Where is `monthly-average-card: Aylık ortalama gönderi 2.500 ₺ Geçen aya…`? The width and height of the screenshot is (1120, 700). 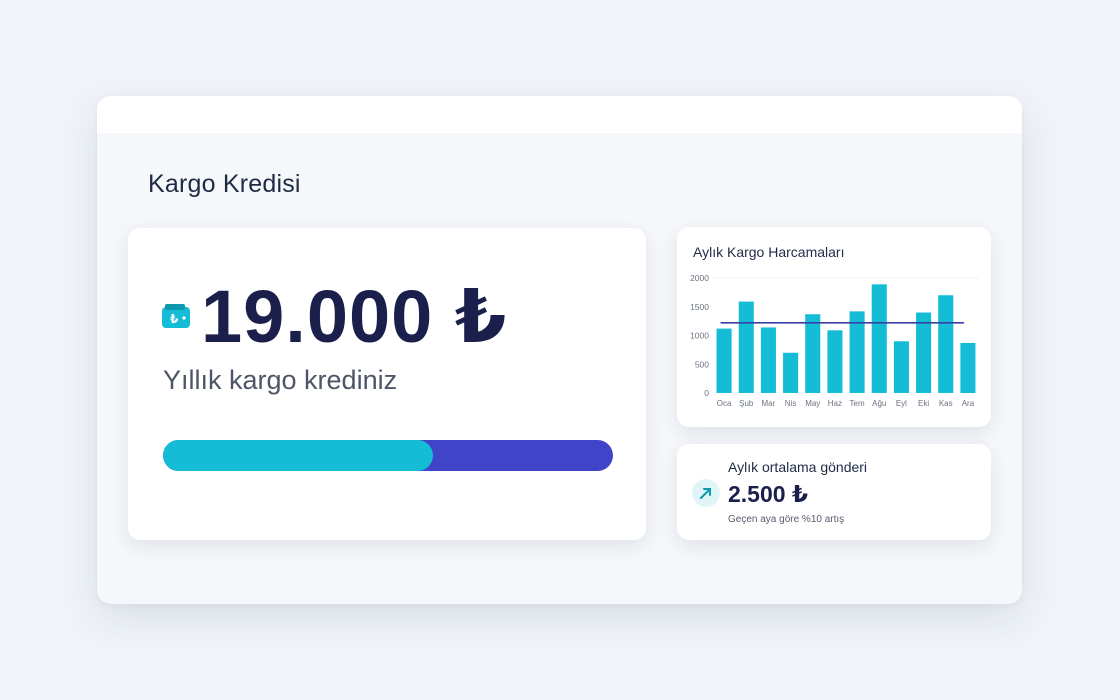 monthly-average-card: Aylık ortalama gönderi 2.500 ₺ Geçen aya… is located at coordinates (834, 492).